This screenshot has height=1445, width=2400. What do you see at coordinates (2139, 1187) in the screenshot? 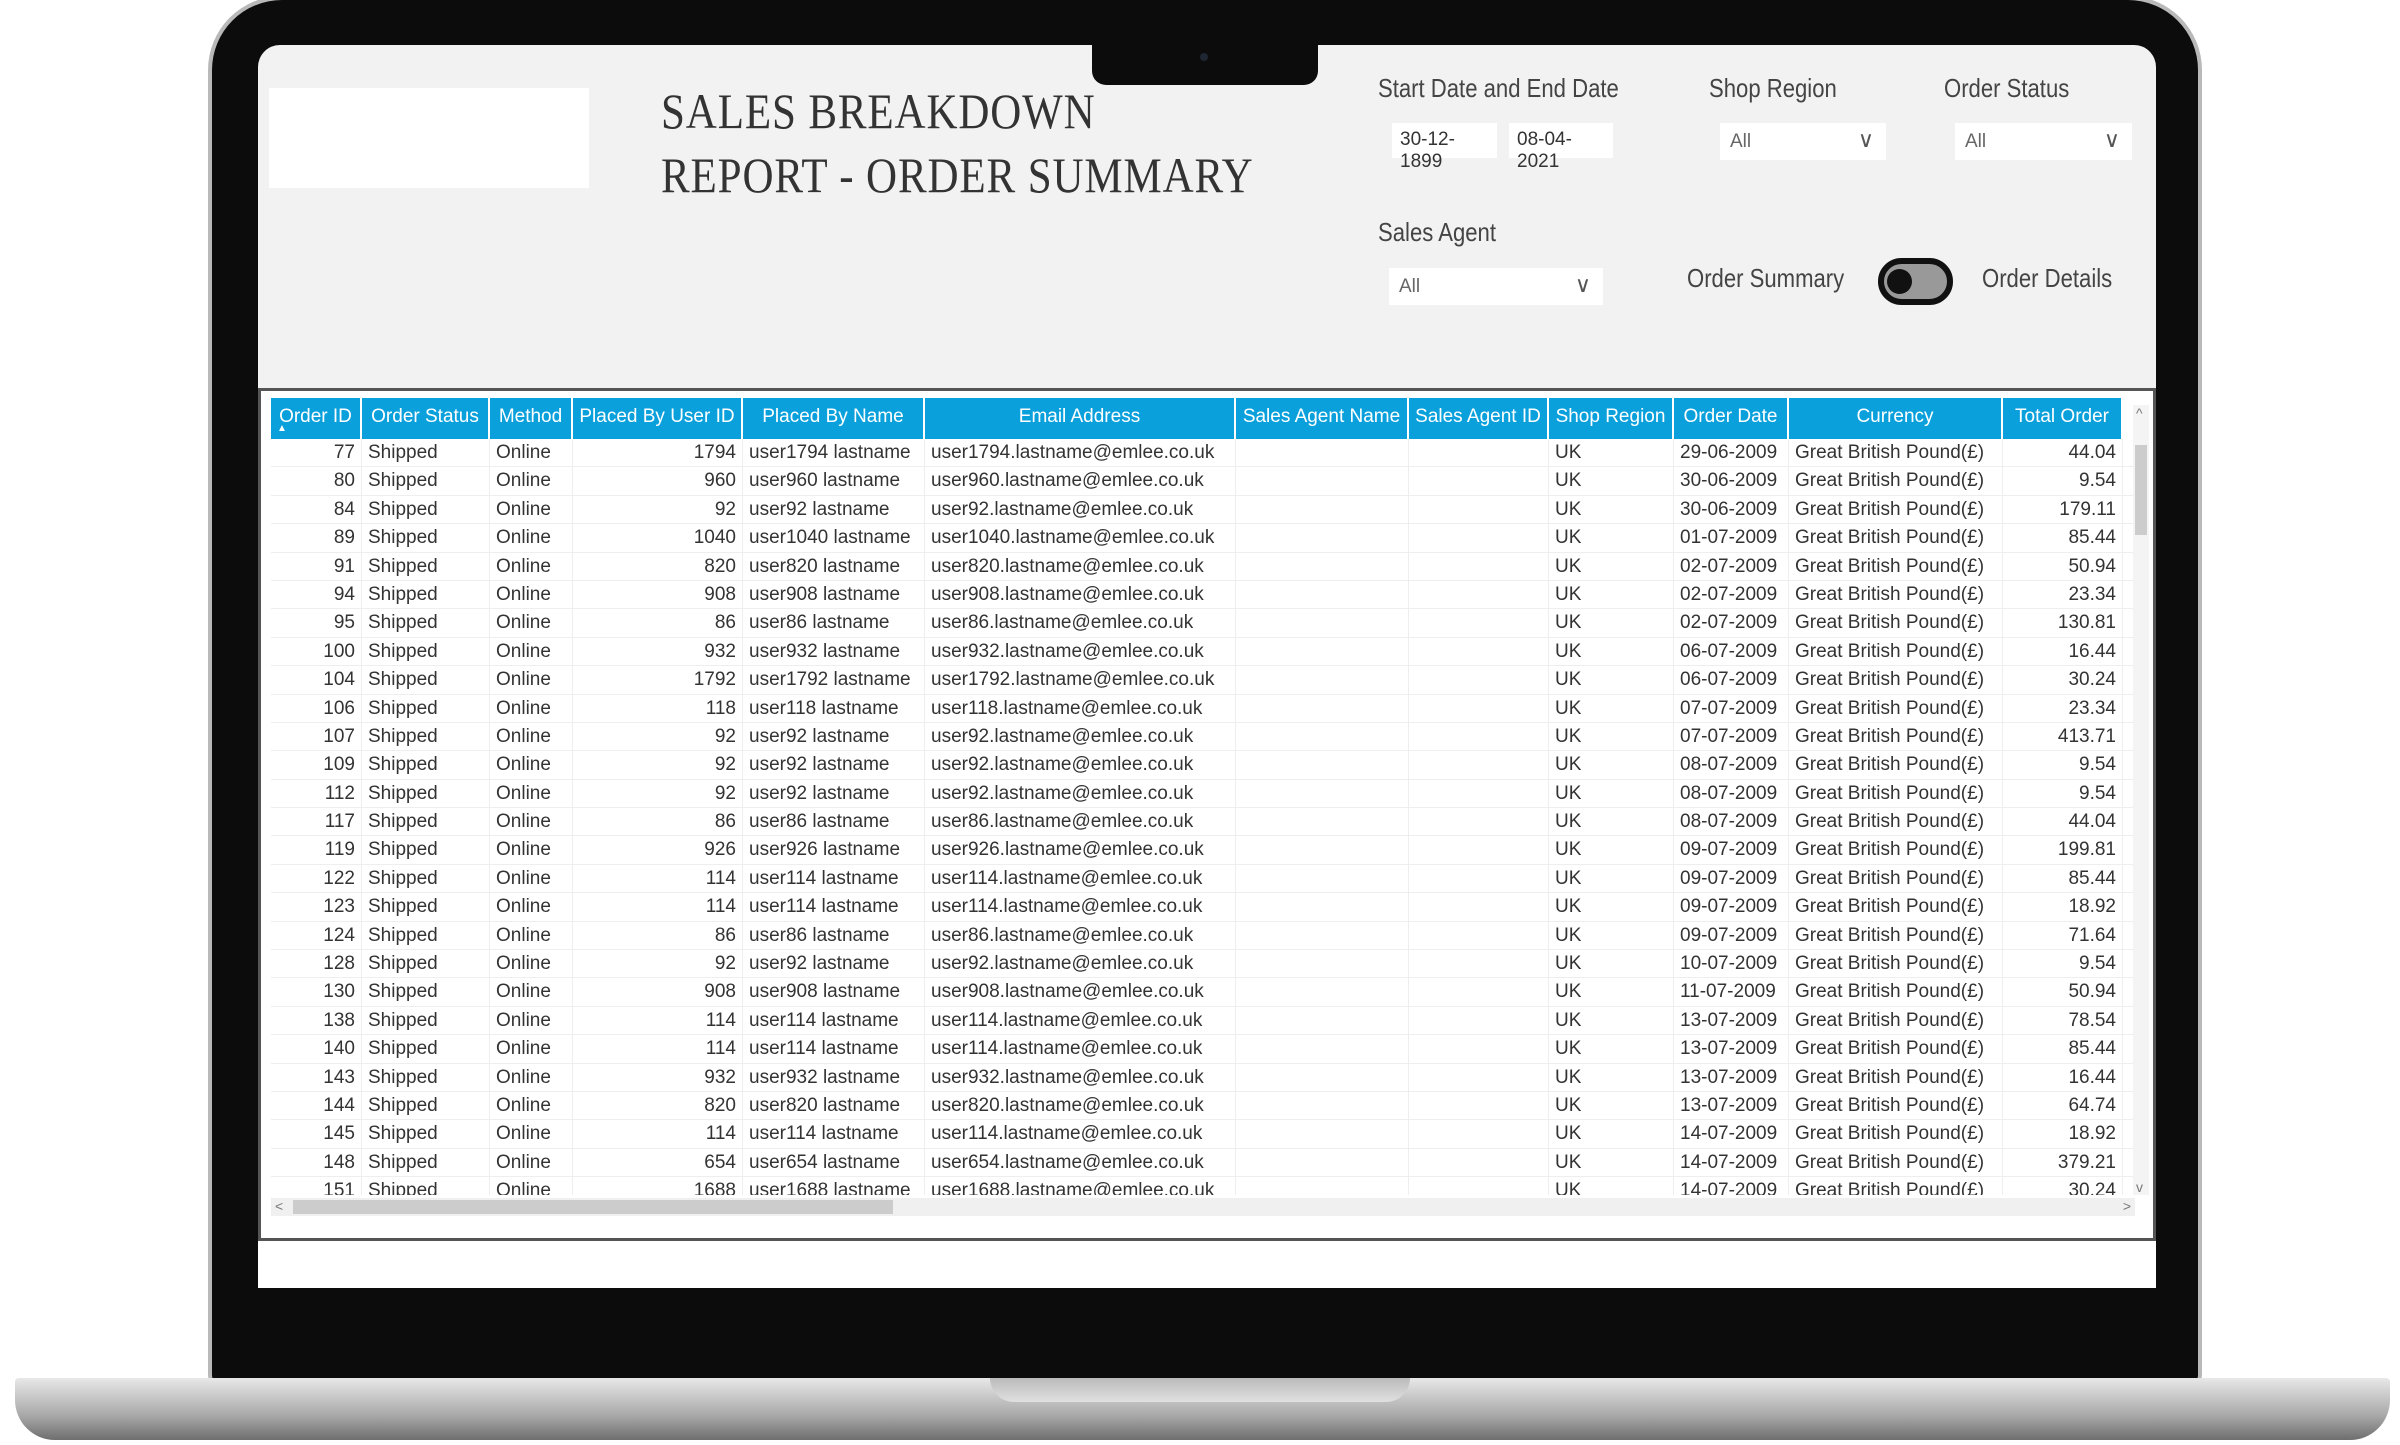
I see `scroll-down-icon: v` at bounding box center [2139, 1187].